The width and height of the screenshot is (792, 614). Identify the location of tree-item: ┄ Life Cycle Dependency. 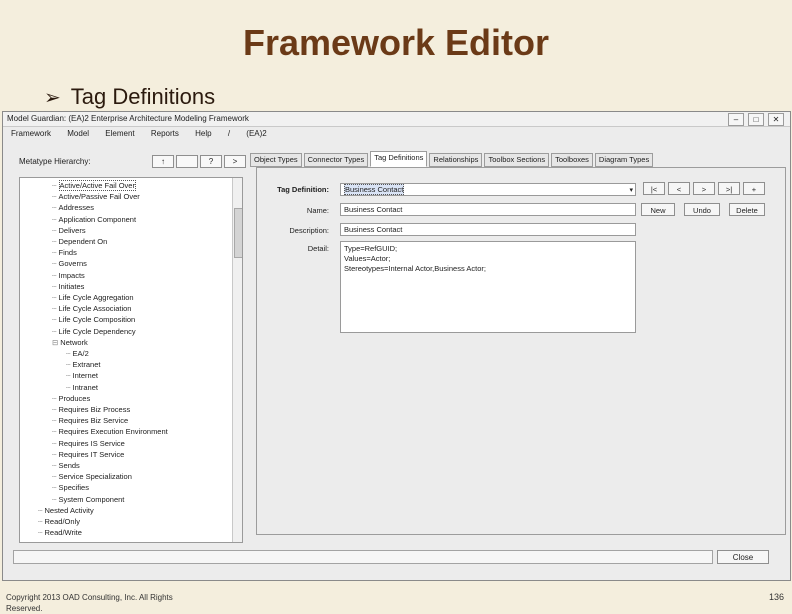
(94, 331).